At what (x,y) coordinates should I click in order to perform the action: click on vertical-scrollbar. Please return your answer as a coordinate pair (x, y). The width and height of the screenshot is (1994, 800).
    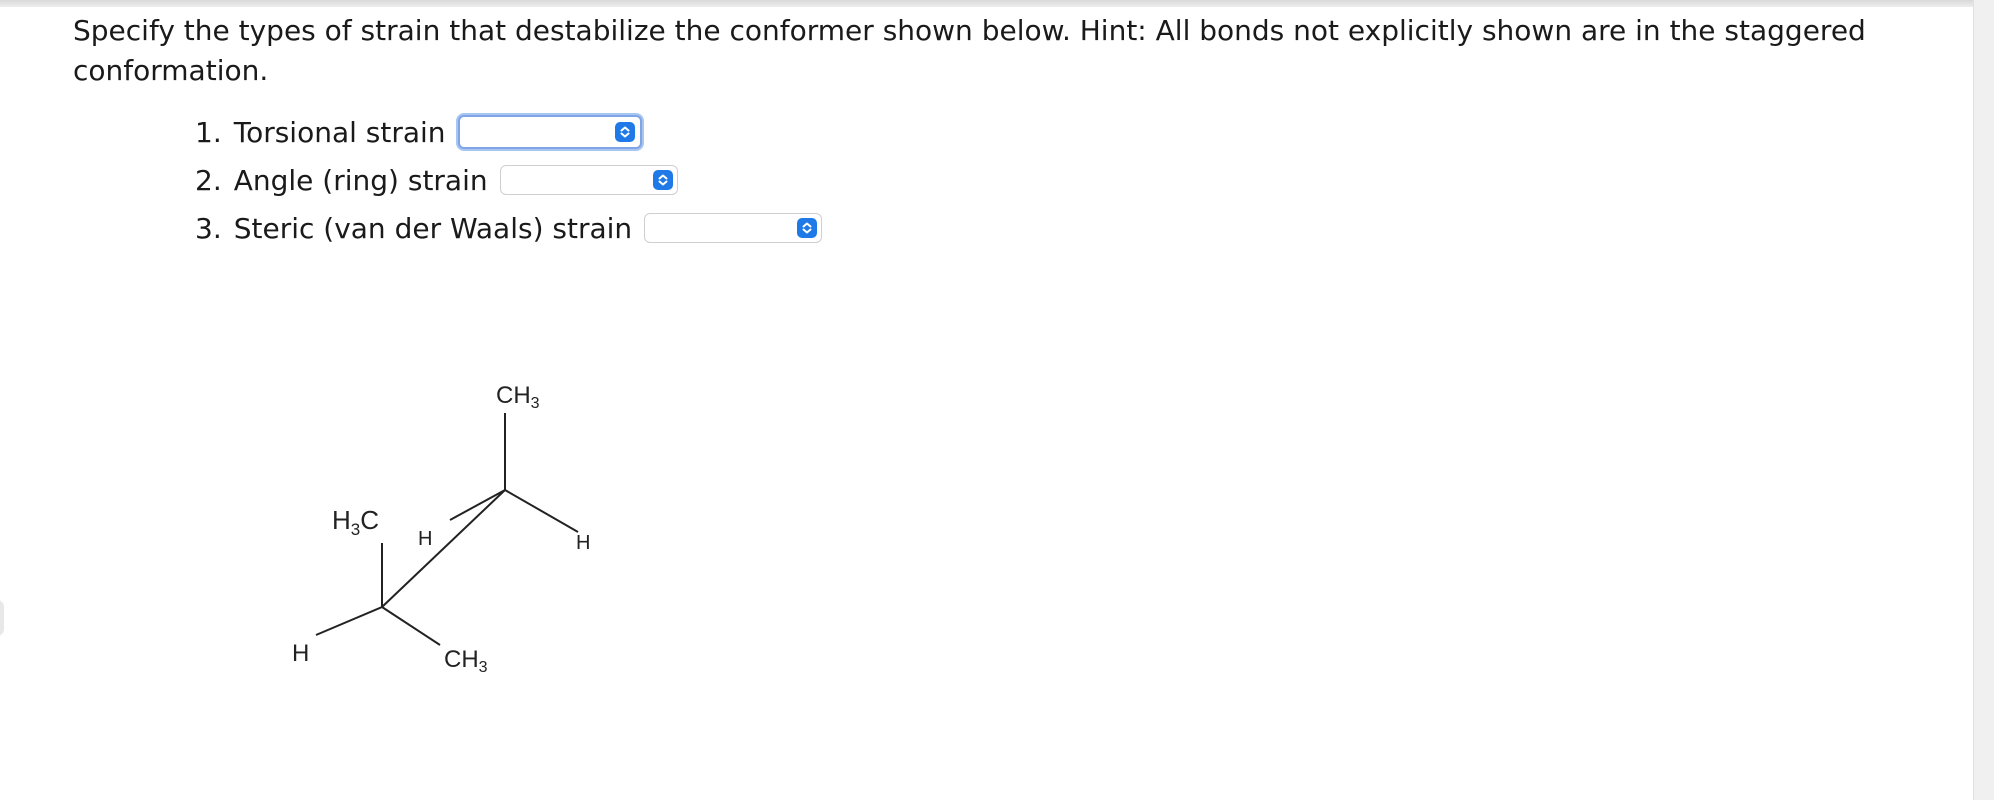
    Looking at the image, I should click on (1983, 400).